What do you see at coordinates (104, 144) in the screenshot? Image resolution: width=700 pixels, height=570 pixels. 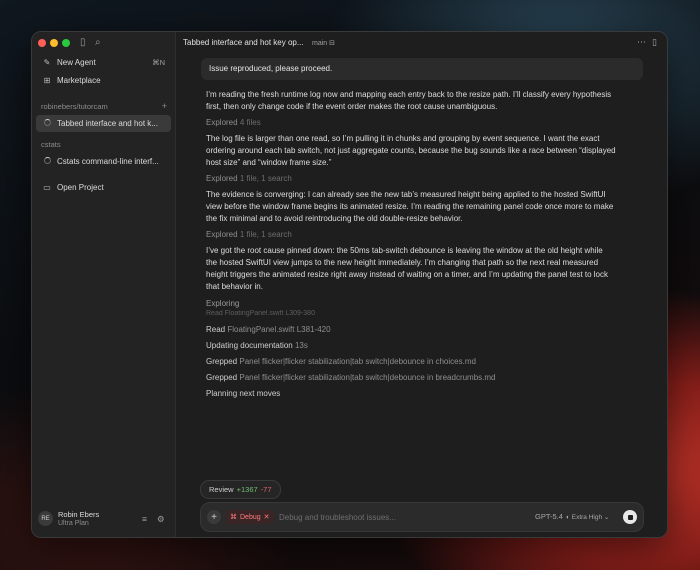 I see `project-section-header: cstats` at bounding box center [104, 144].